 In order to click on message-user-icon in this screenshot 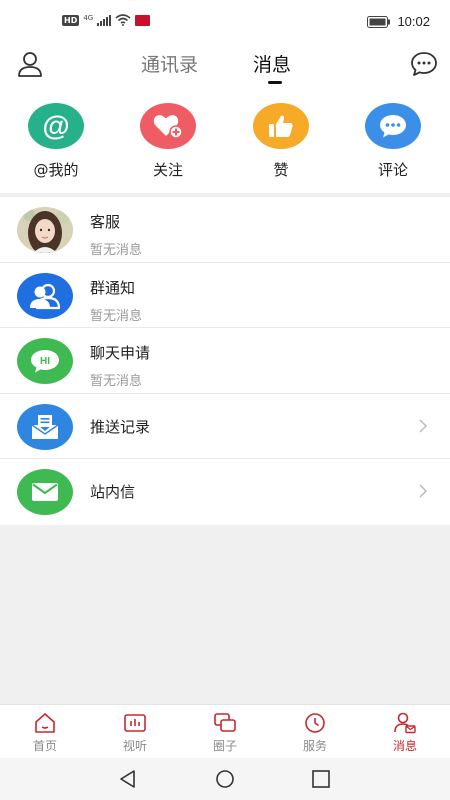, I will do `click(405, 723)`.